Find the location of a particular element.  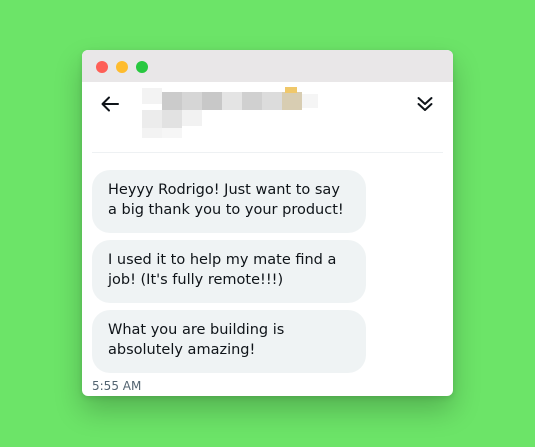

header-divider is located at coordinates (267, 152).